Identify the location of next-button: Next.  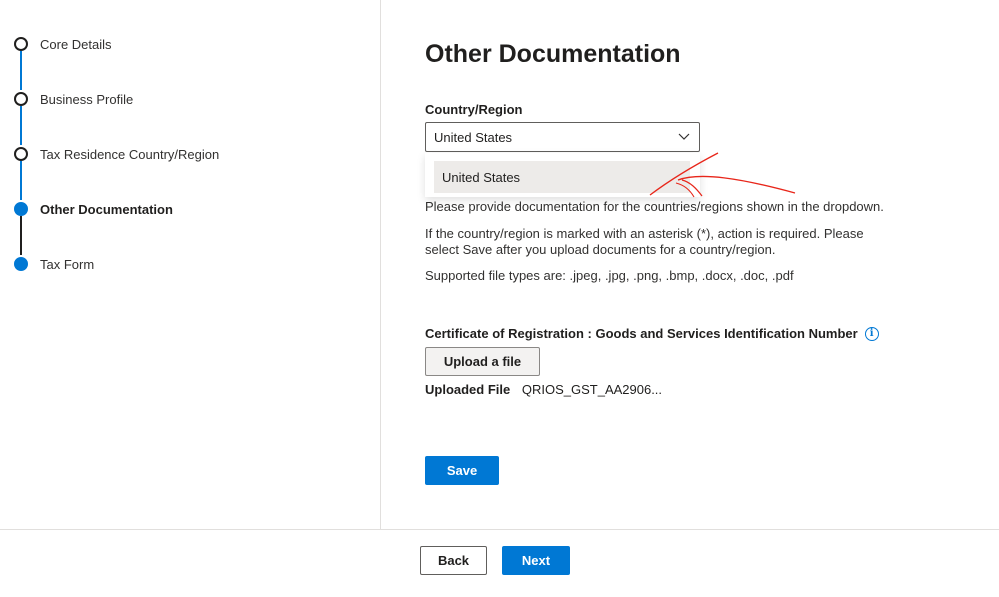
(536, 560).